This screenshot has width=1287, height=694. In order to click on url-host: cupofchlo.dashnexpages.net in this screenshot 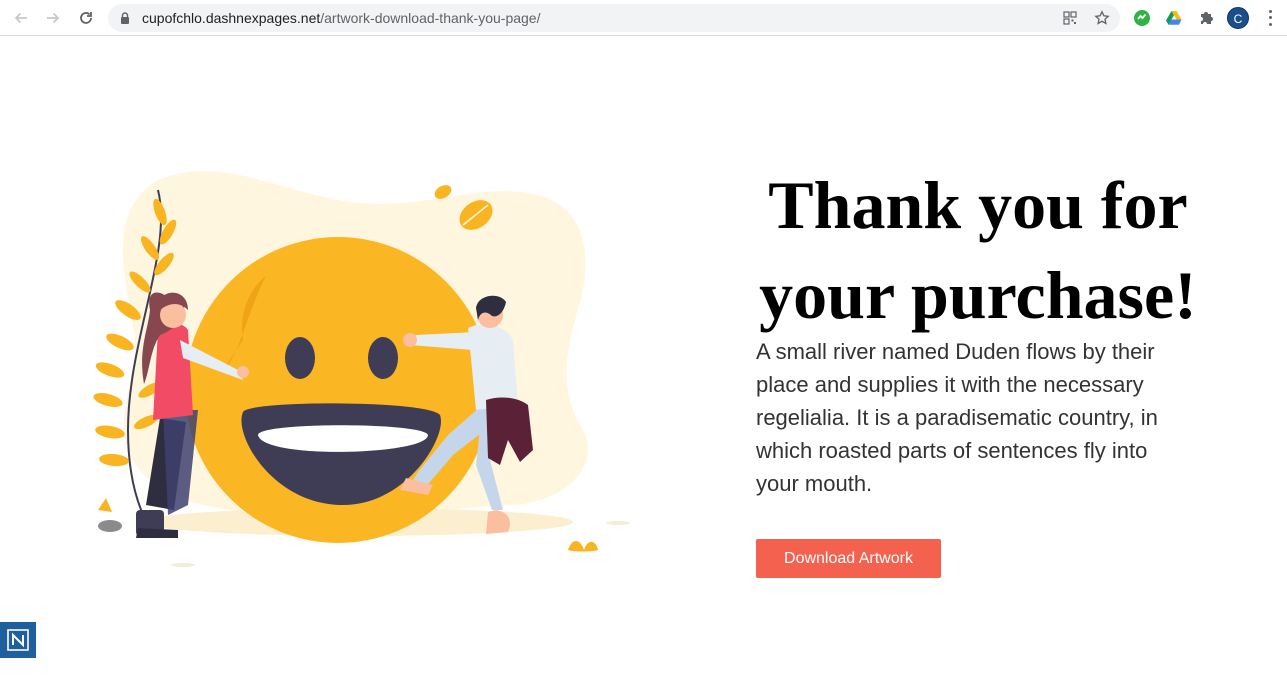, I will do `click(231, 18)`.